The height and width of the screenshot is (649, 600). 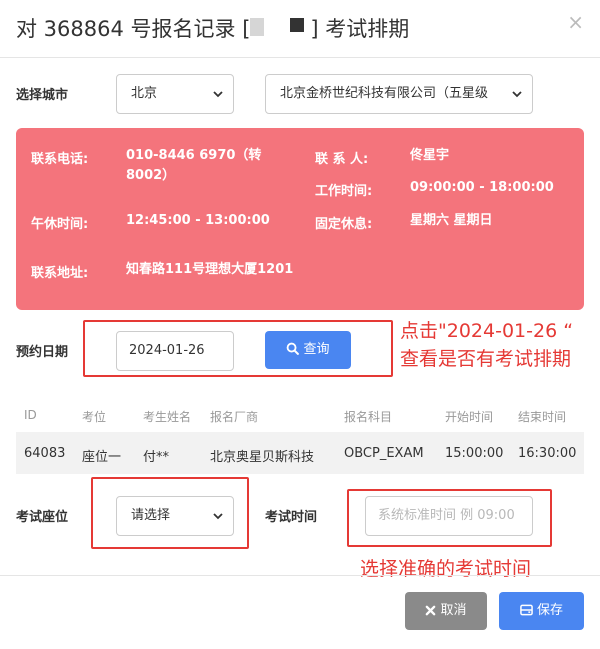 I want to click on save-button-label: 保存, so click(x=549, y=610).